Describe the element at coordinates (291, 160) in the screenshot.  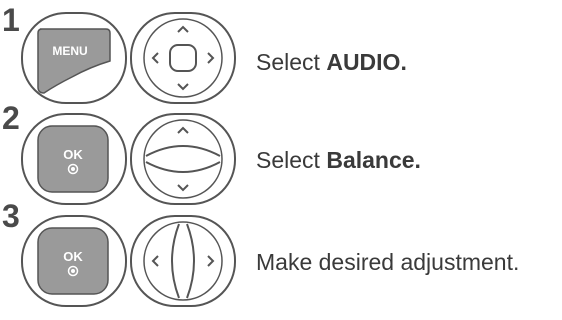
I see `step-2-caption-prefix: Select` at that location.